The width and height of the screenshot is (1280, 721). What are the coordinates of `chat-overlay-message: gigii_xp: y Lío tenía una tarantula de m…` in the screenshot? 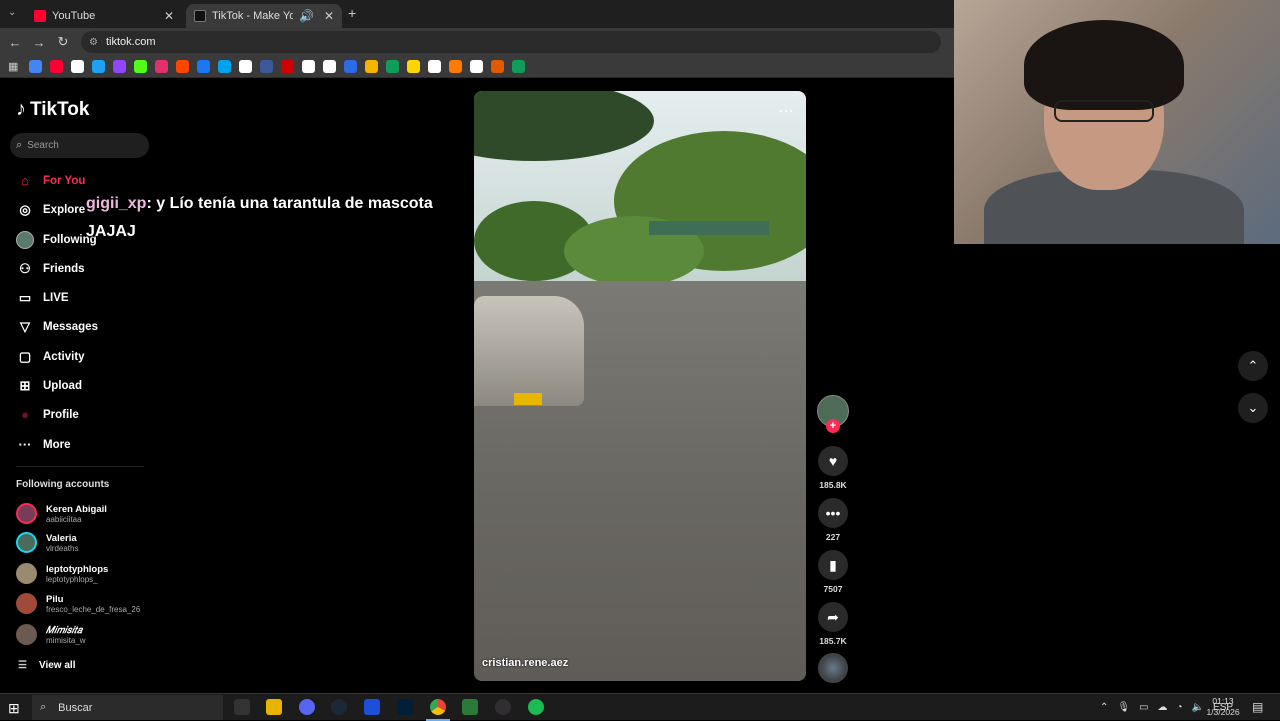 It's located at (276, 218).